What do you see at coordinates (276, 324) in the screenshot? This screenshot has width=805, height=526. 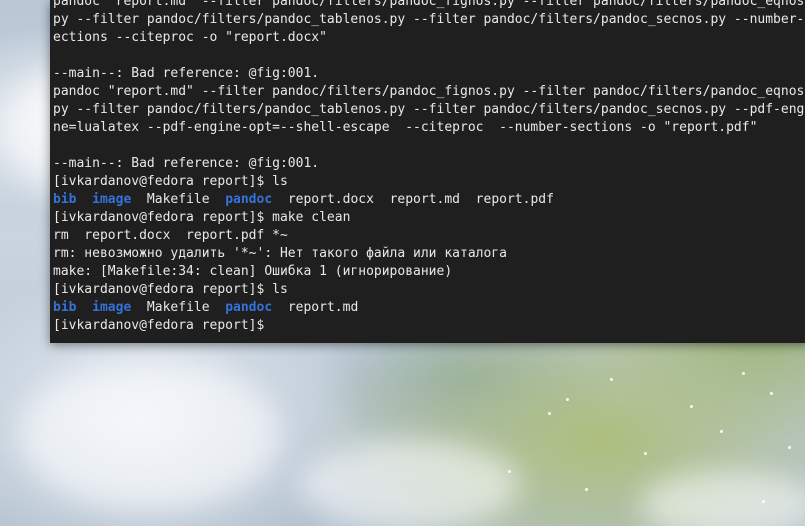 I see `terminal-cursor` at bounding box center [276, 324].